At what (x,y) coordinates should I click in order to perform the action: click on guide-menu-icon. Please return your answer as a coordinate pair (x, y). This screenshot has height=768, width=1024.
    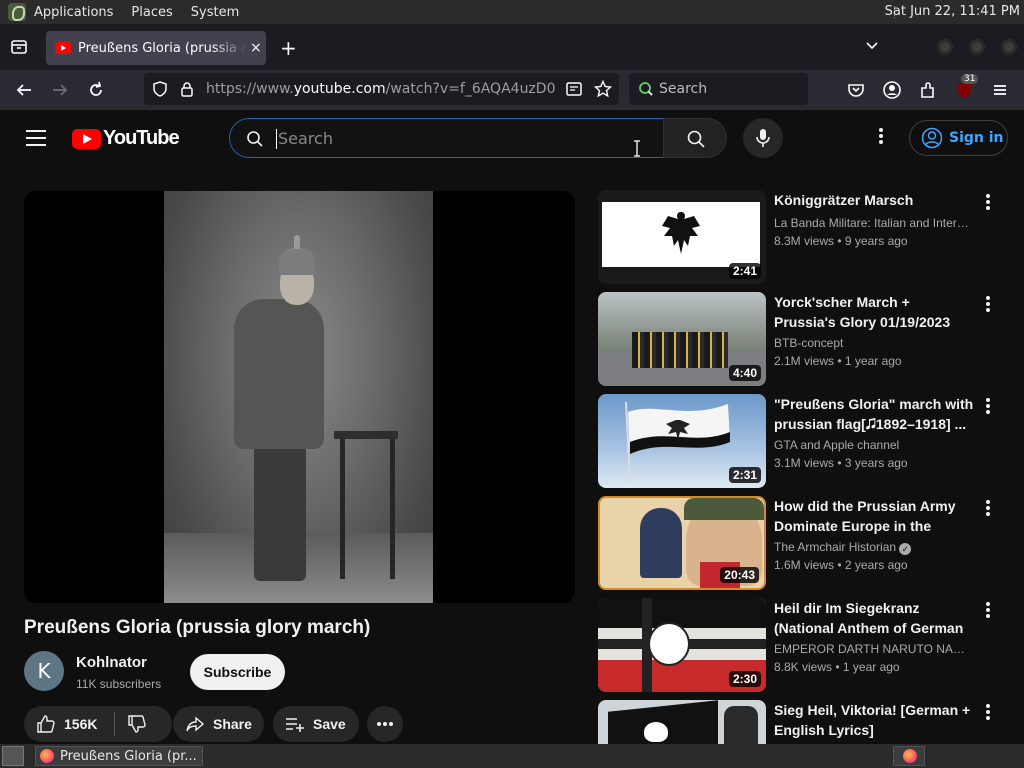
    Looking at the image, I should click on (36, 138).